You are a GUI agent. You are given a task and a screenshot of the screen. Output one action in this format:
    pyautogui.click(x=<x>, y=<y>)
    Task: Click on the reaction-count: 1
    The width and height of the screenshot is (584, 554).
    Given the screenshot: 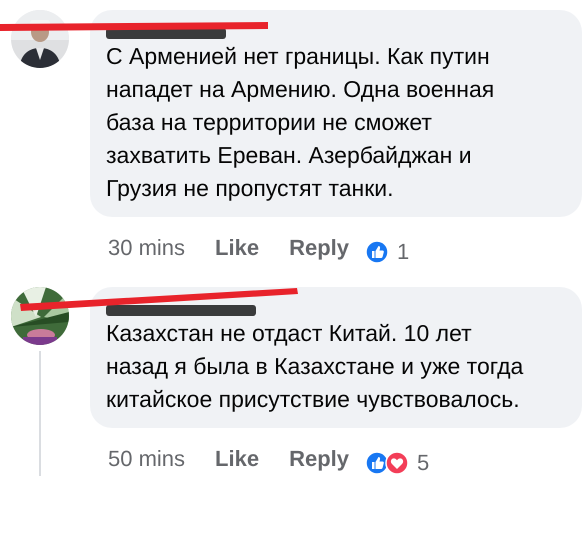 What is the action you would take?
    pyautogui.click(x=403, y=252)
    